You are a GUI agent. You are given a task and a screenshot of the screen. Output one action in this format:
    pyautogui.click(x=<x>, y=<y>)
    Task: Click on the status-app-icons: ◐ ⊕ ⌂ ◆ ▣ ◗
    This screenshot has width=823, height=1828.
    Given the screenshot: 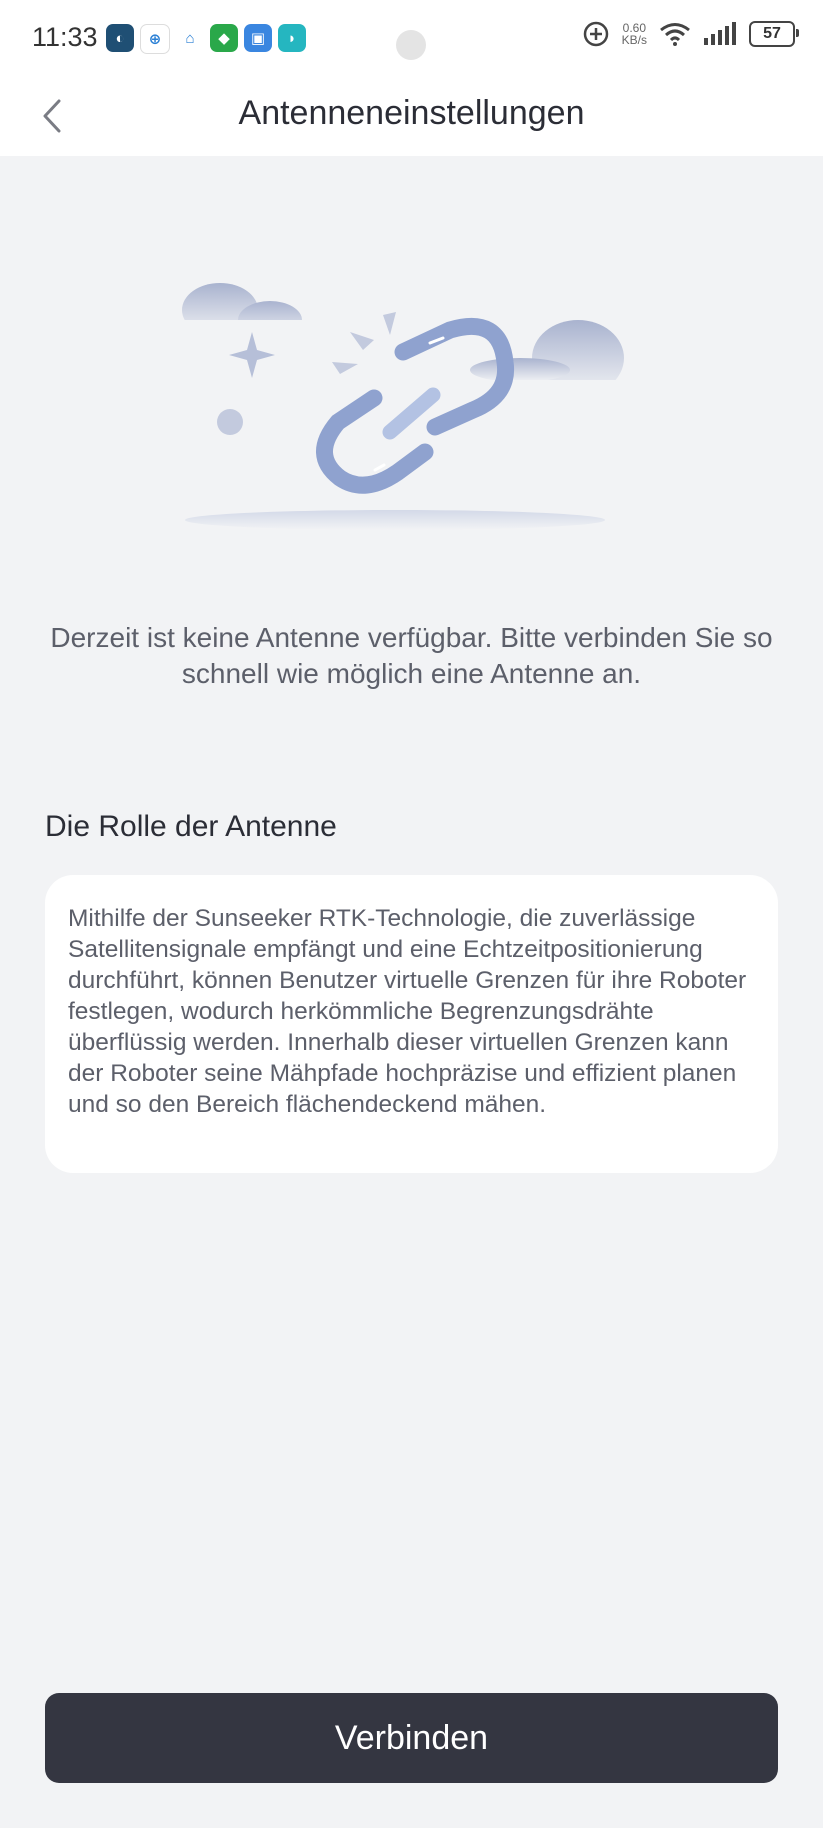 What is the action you would take?
    pyautogui.click(x=206, y=39)
    